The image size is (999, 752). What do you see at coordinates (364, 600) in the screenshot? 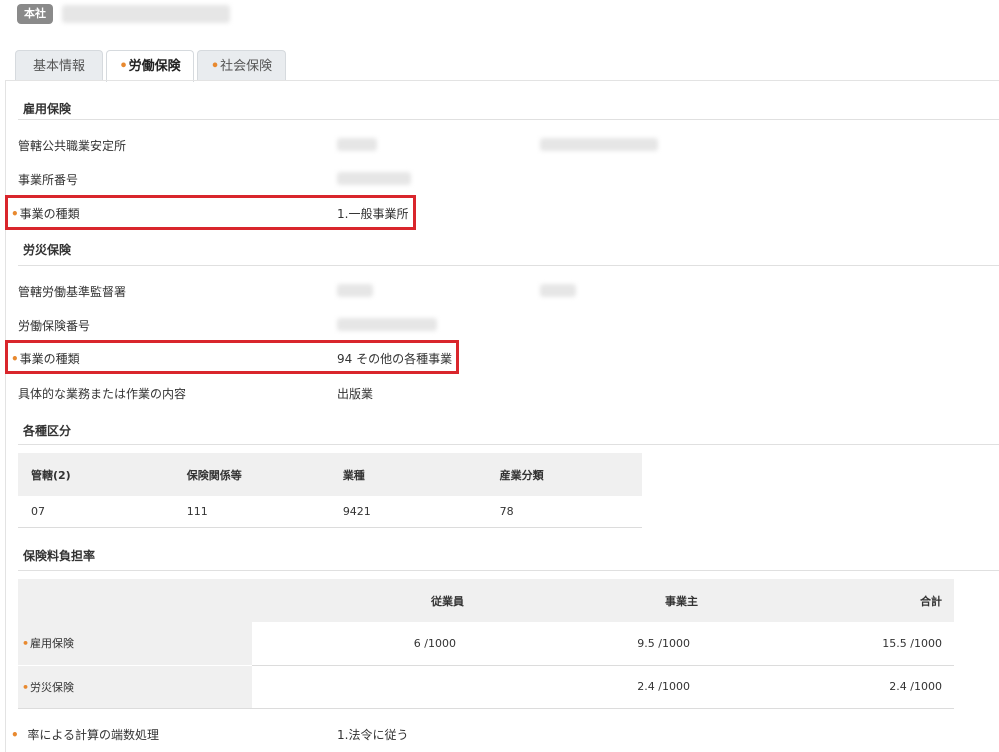
I see `column-header: 従業員` at bounding box center [364, 600].